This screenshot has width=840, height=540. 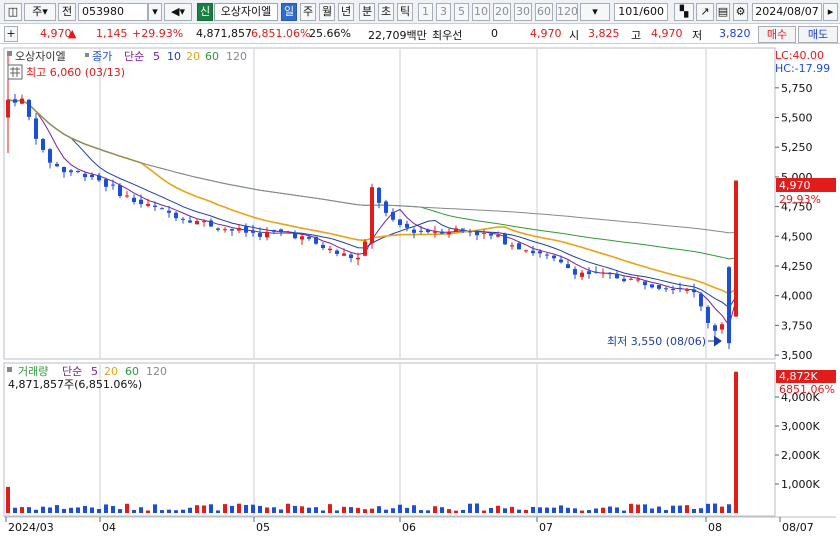 What do you see at coordinates (567, 12) in the screenshot?
I see `interval-120: 120` at bounding box center [567, 12].